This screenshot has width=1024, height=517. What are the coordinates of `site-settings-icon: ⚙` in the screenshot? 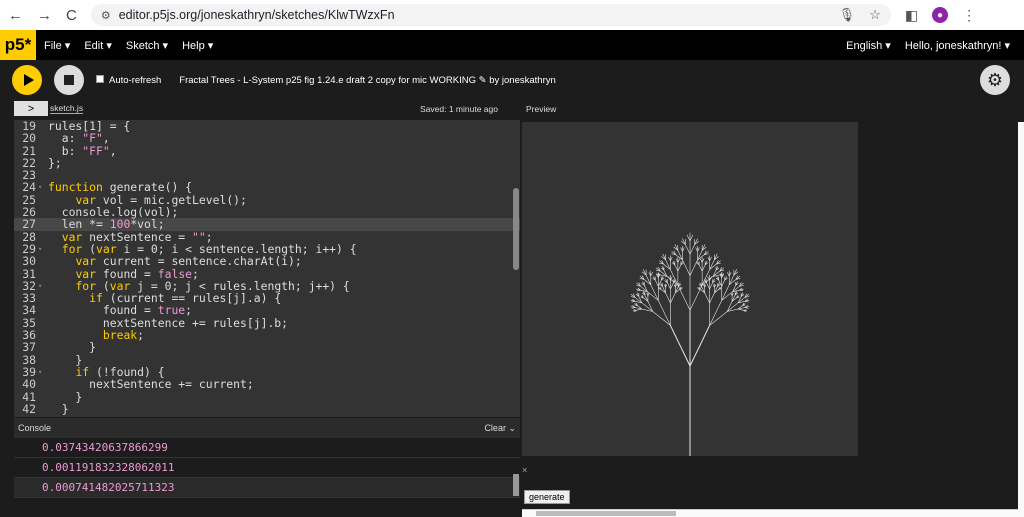 It's located at (106, 15).